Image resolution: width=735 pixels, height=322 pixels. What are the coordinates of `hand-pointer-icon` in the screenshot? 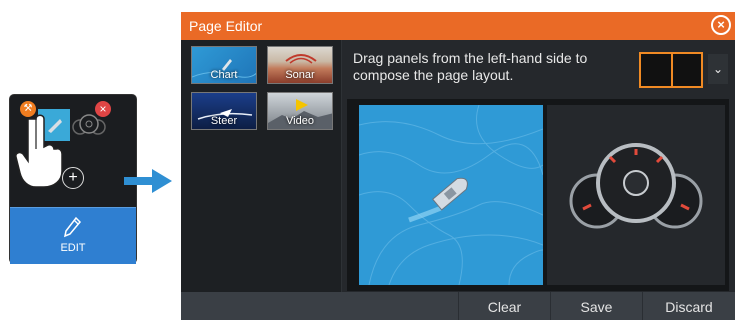 It's located at (39, 151).